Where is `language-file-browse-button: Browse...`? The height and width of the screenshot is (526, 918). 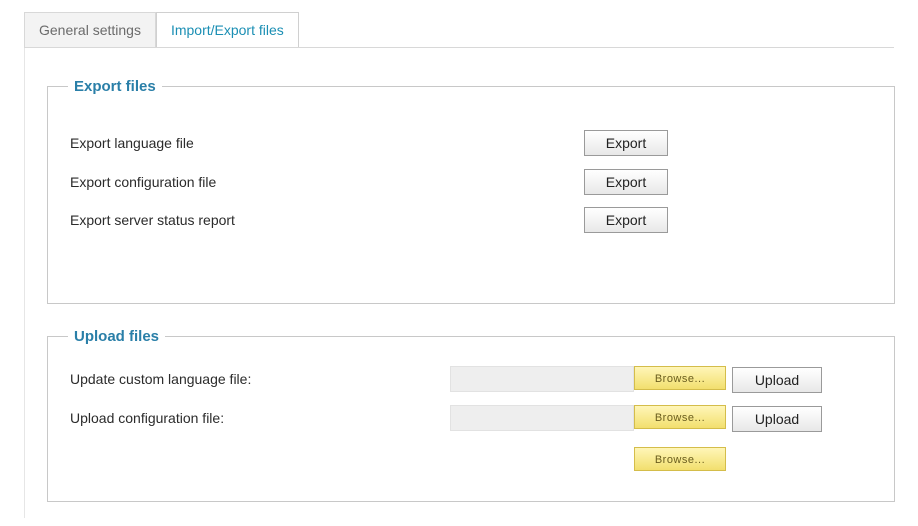
language-file-browse-button: Browse... is located at coordinates (680, 378).